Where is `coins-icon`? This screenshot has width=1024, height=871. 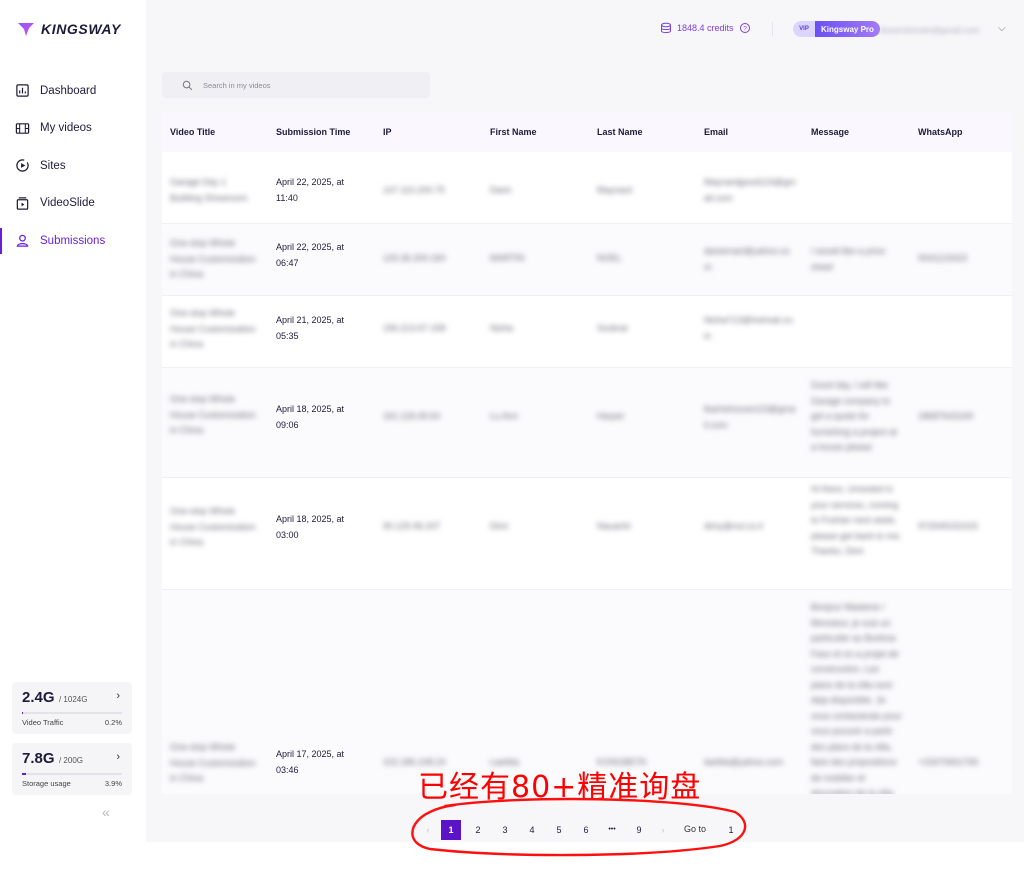 coins-icon is located at coordinates (666, 27).